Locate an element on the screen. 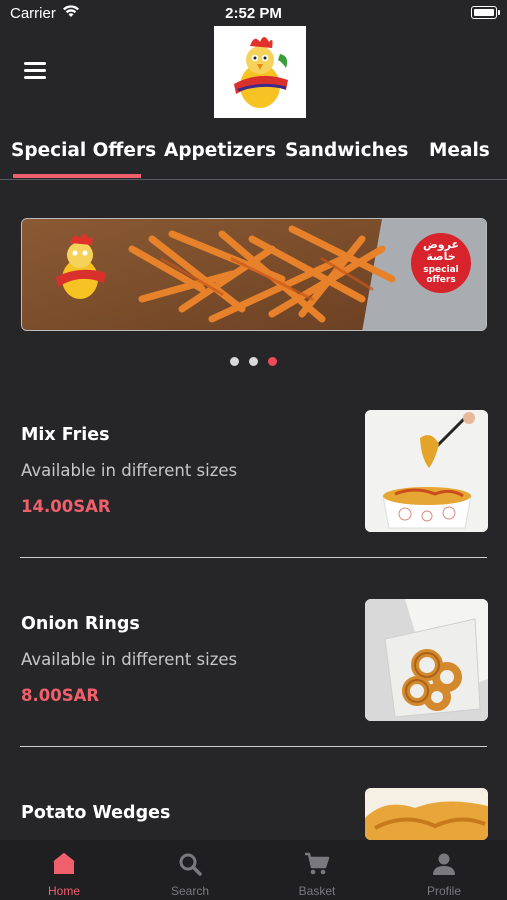 This screenshot has height=900, width=507. profile-icon is located at coordinates (444, 864).